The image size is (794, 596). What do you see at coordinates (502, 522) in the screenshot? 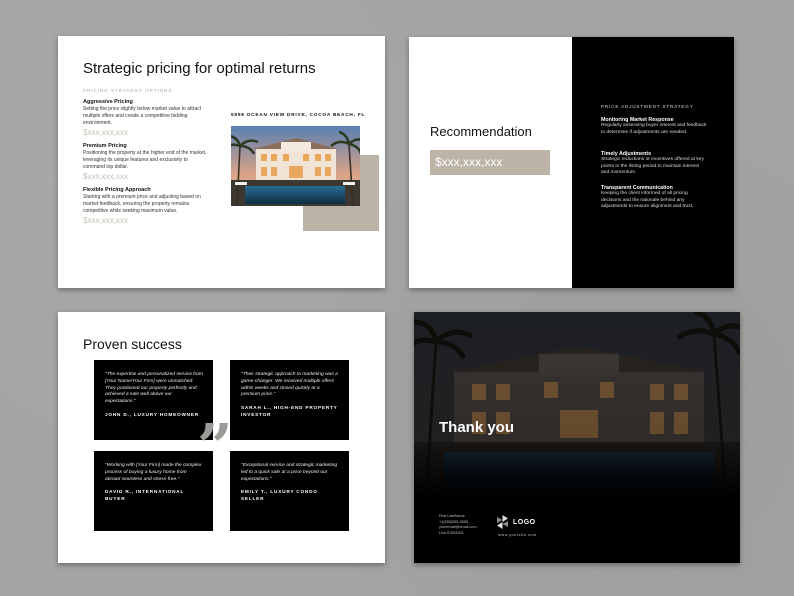
I see `logo-icon` at bounding box center [502, 522].